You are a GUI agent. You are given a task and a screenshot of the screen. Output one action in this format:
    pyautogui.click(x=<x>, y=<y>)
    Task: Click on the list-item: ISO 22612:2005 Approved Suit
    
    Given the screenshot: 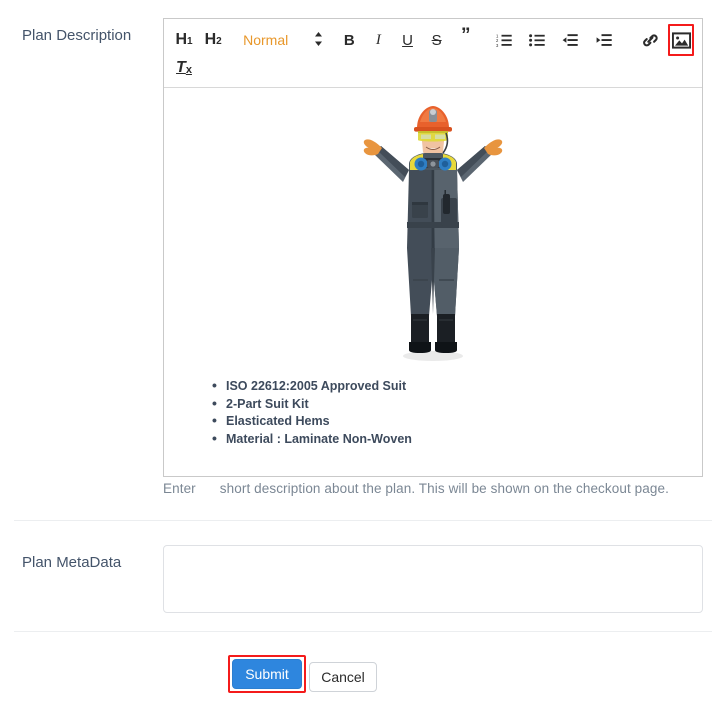 What is the action you would take?
    pyautogui.click(x=312, y=386)
    